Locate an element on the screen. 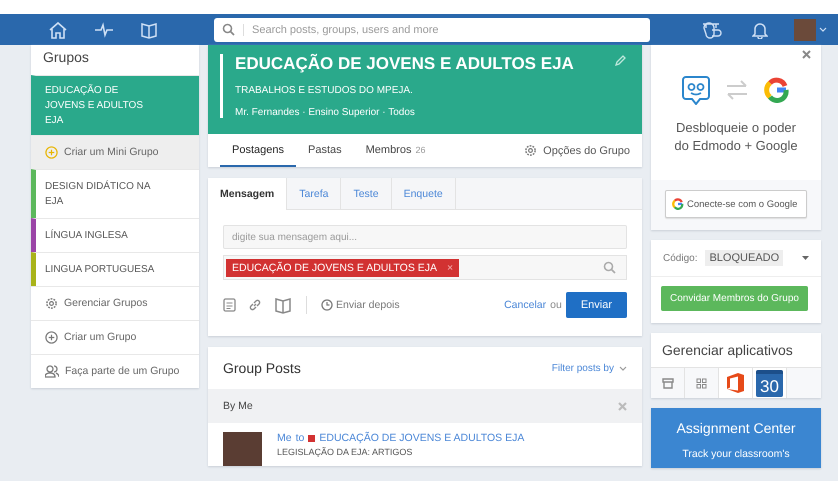 This screenshot has height=481, width=838. search-field: Search posts, groups, users and more is located at coordinates (432, 30).